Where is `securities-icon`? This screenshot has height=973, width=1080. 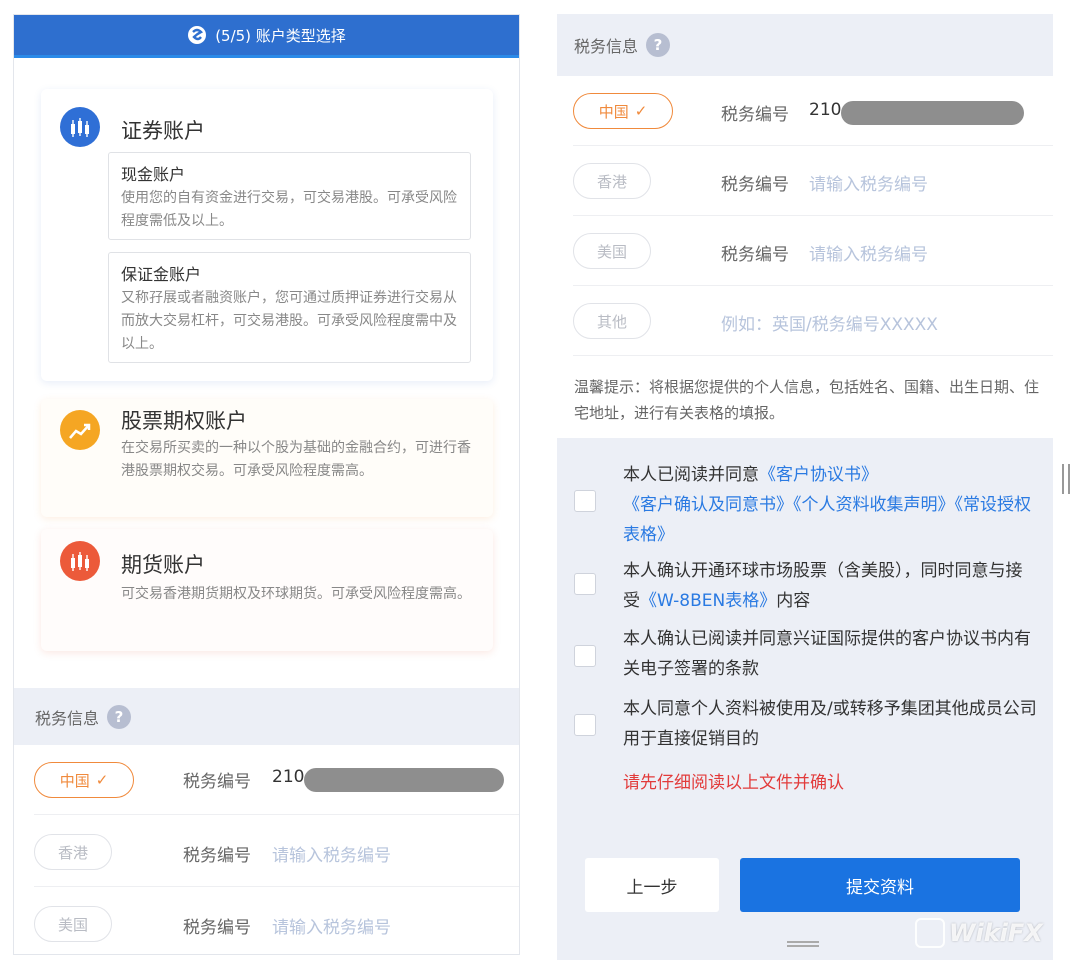 securities-icon is located at coordinates (80, 127).